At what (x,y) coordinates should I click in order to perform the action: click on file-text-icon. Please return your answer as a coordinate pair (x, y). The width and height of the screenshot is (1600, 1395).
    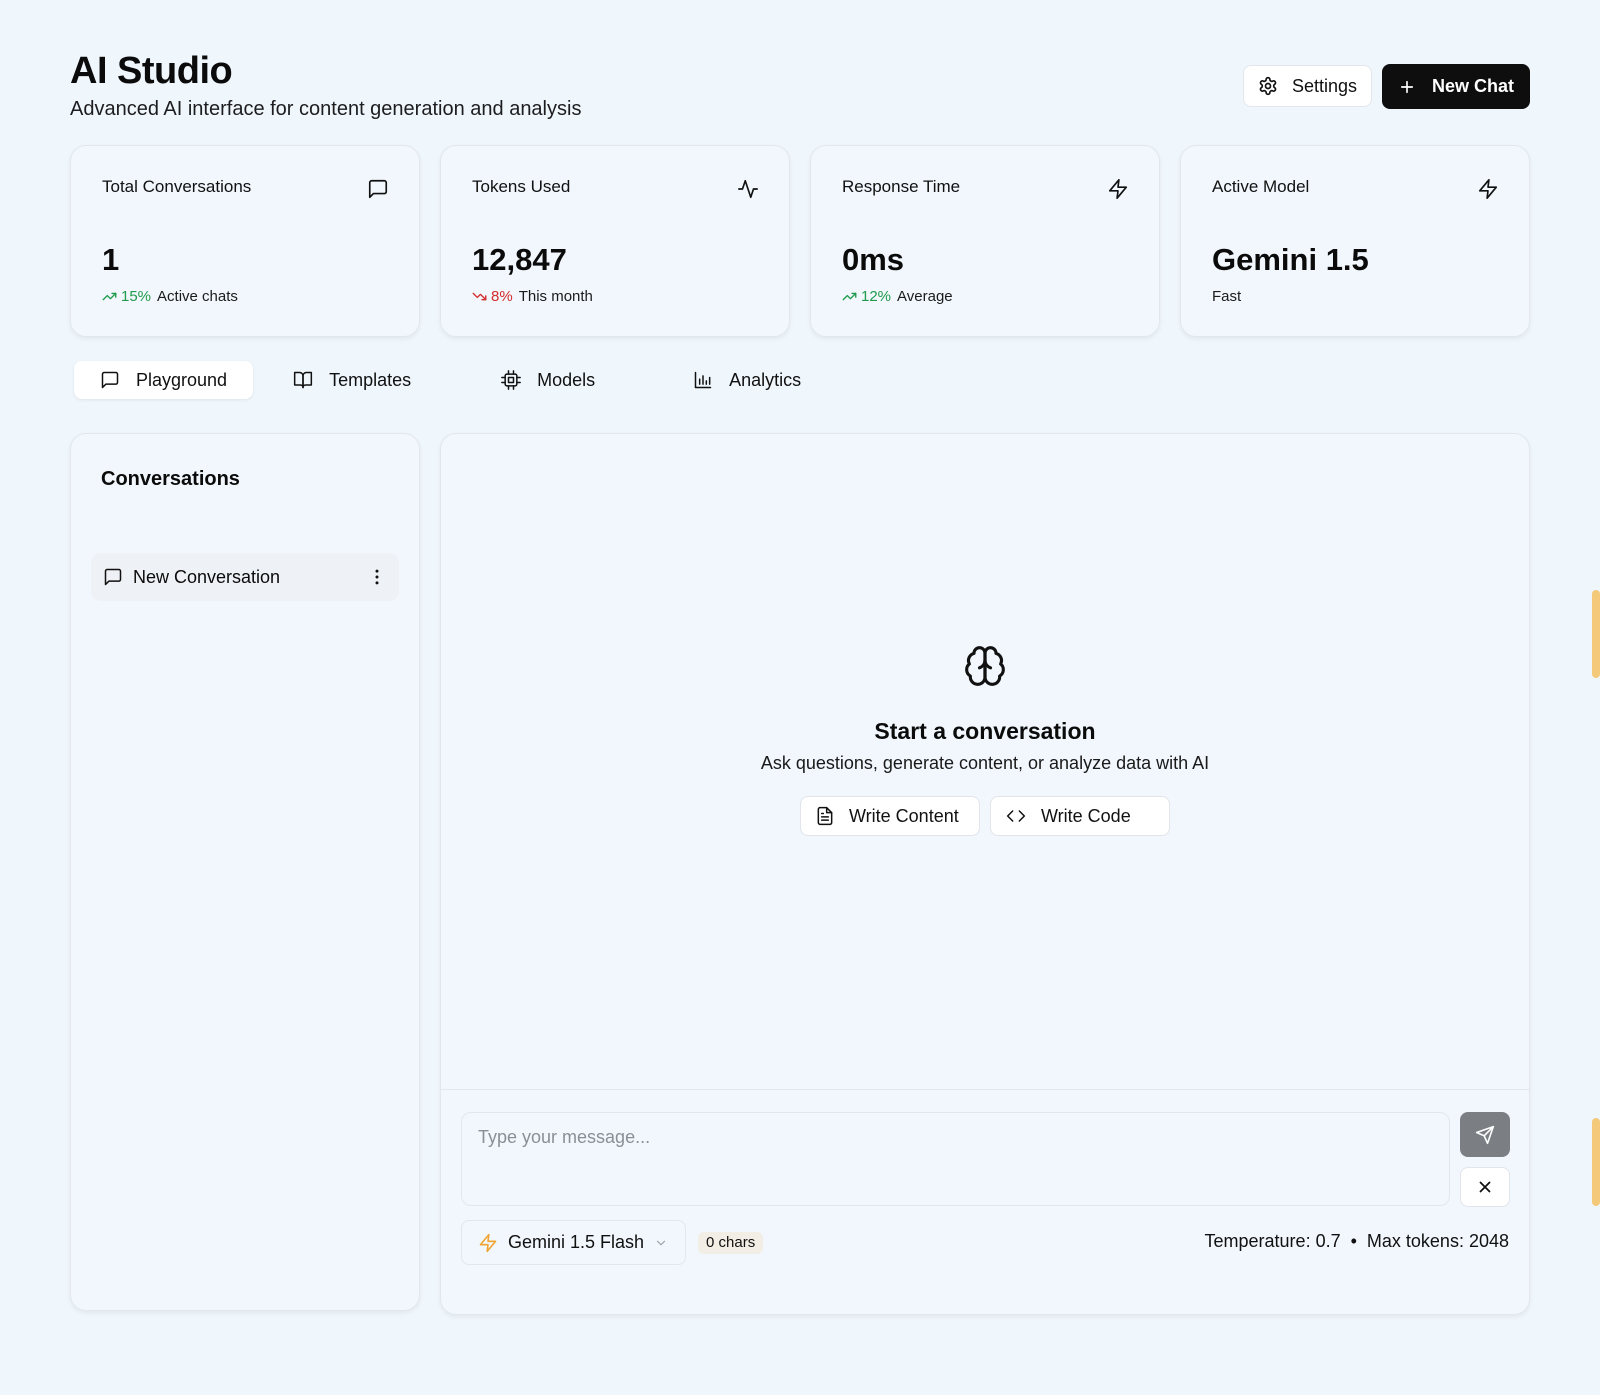
    Looking at the image, I should click on (825, 816).